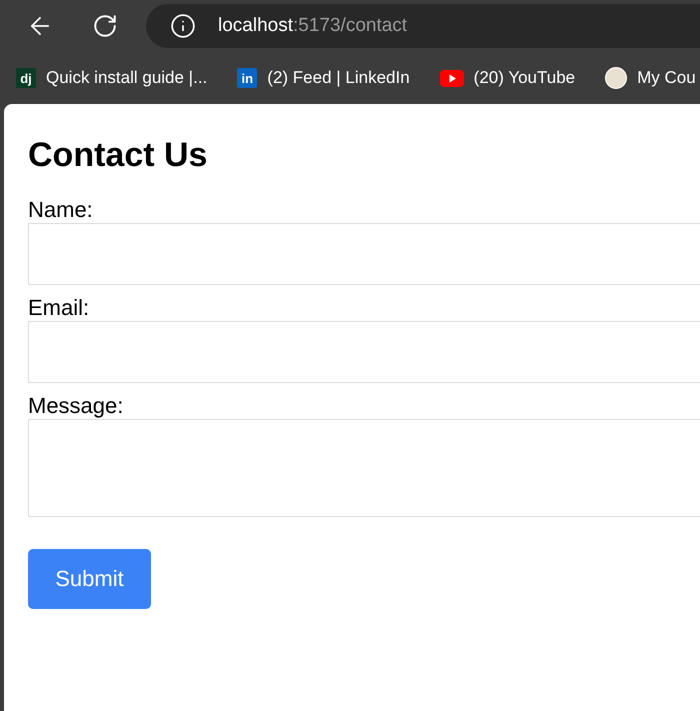 The image size is (700, 711). What do you see at coordinates (76, 405) in the screenshot?
I see `field-label: Message:` at bounding box center [76, 405].